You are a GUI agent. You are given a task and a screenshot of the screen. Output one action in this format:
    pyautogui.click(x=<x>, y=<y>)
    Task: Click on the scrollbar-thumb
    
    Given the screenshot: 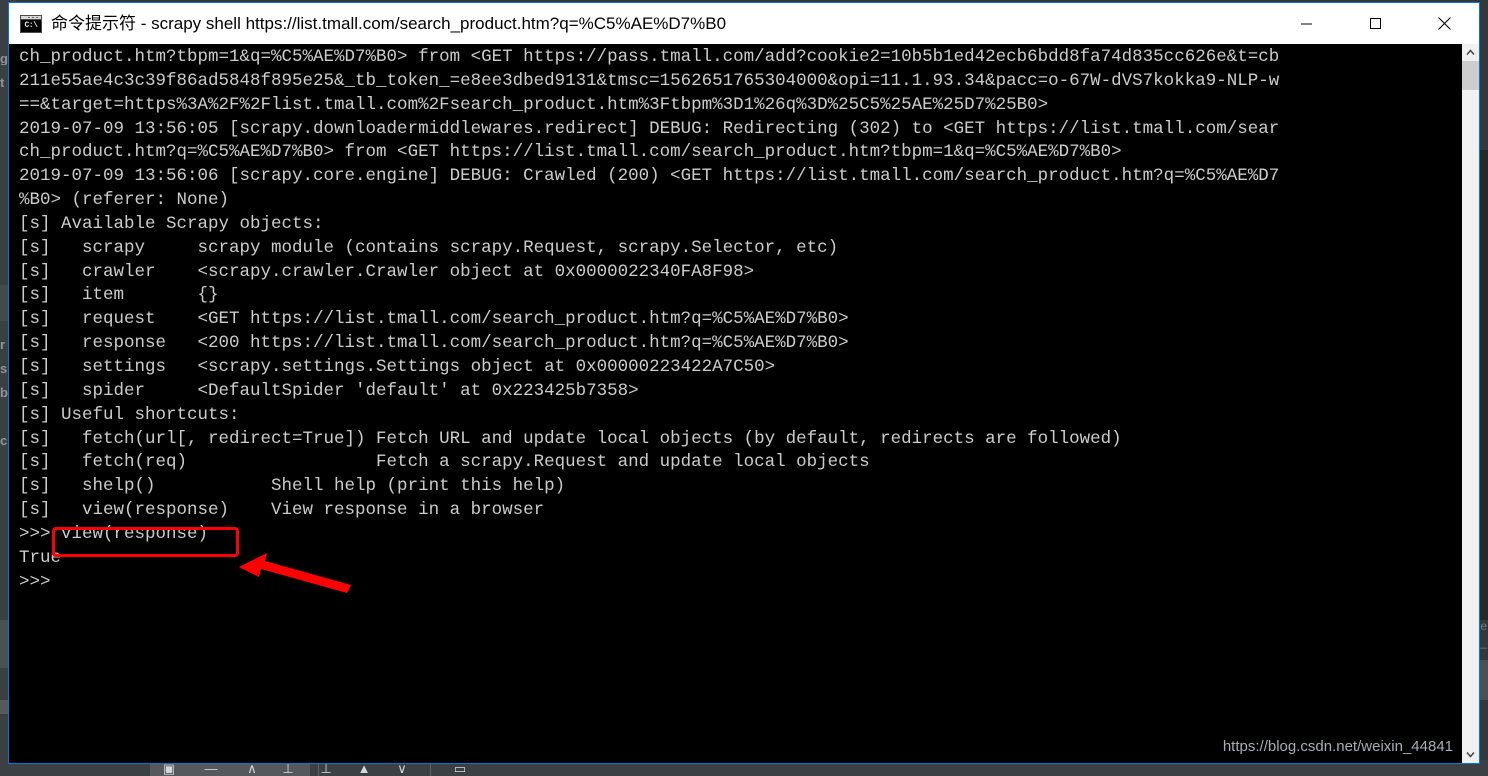 What is the action you would take?
    pyautogui.click(x=1470, y=75)
    